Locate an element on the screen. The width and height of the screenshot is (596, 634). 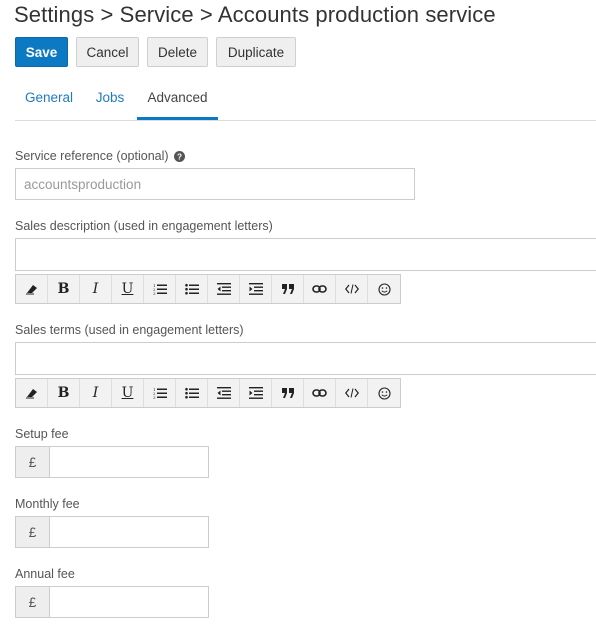
service-reference-input is located at coordinates (215, 184).